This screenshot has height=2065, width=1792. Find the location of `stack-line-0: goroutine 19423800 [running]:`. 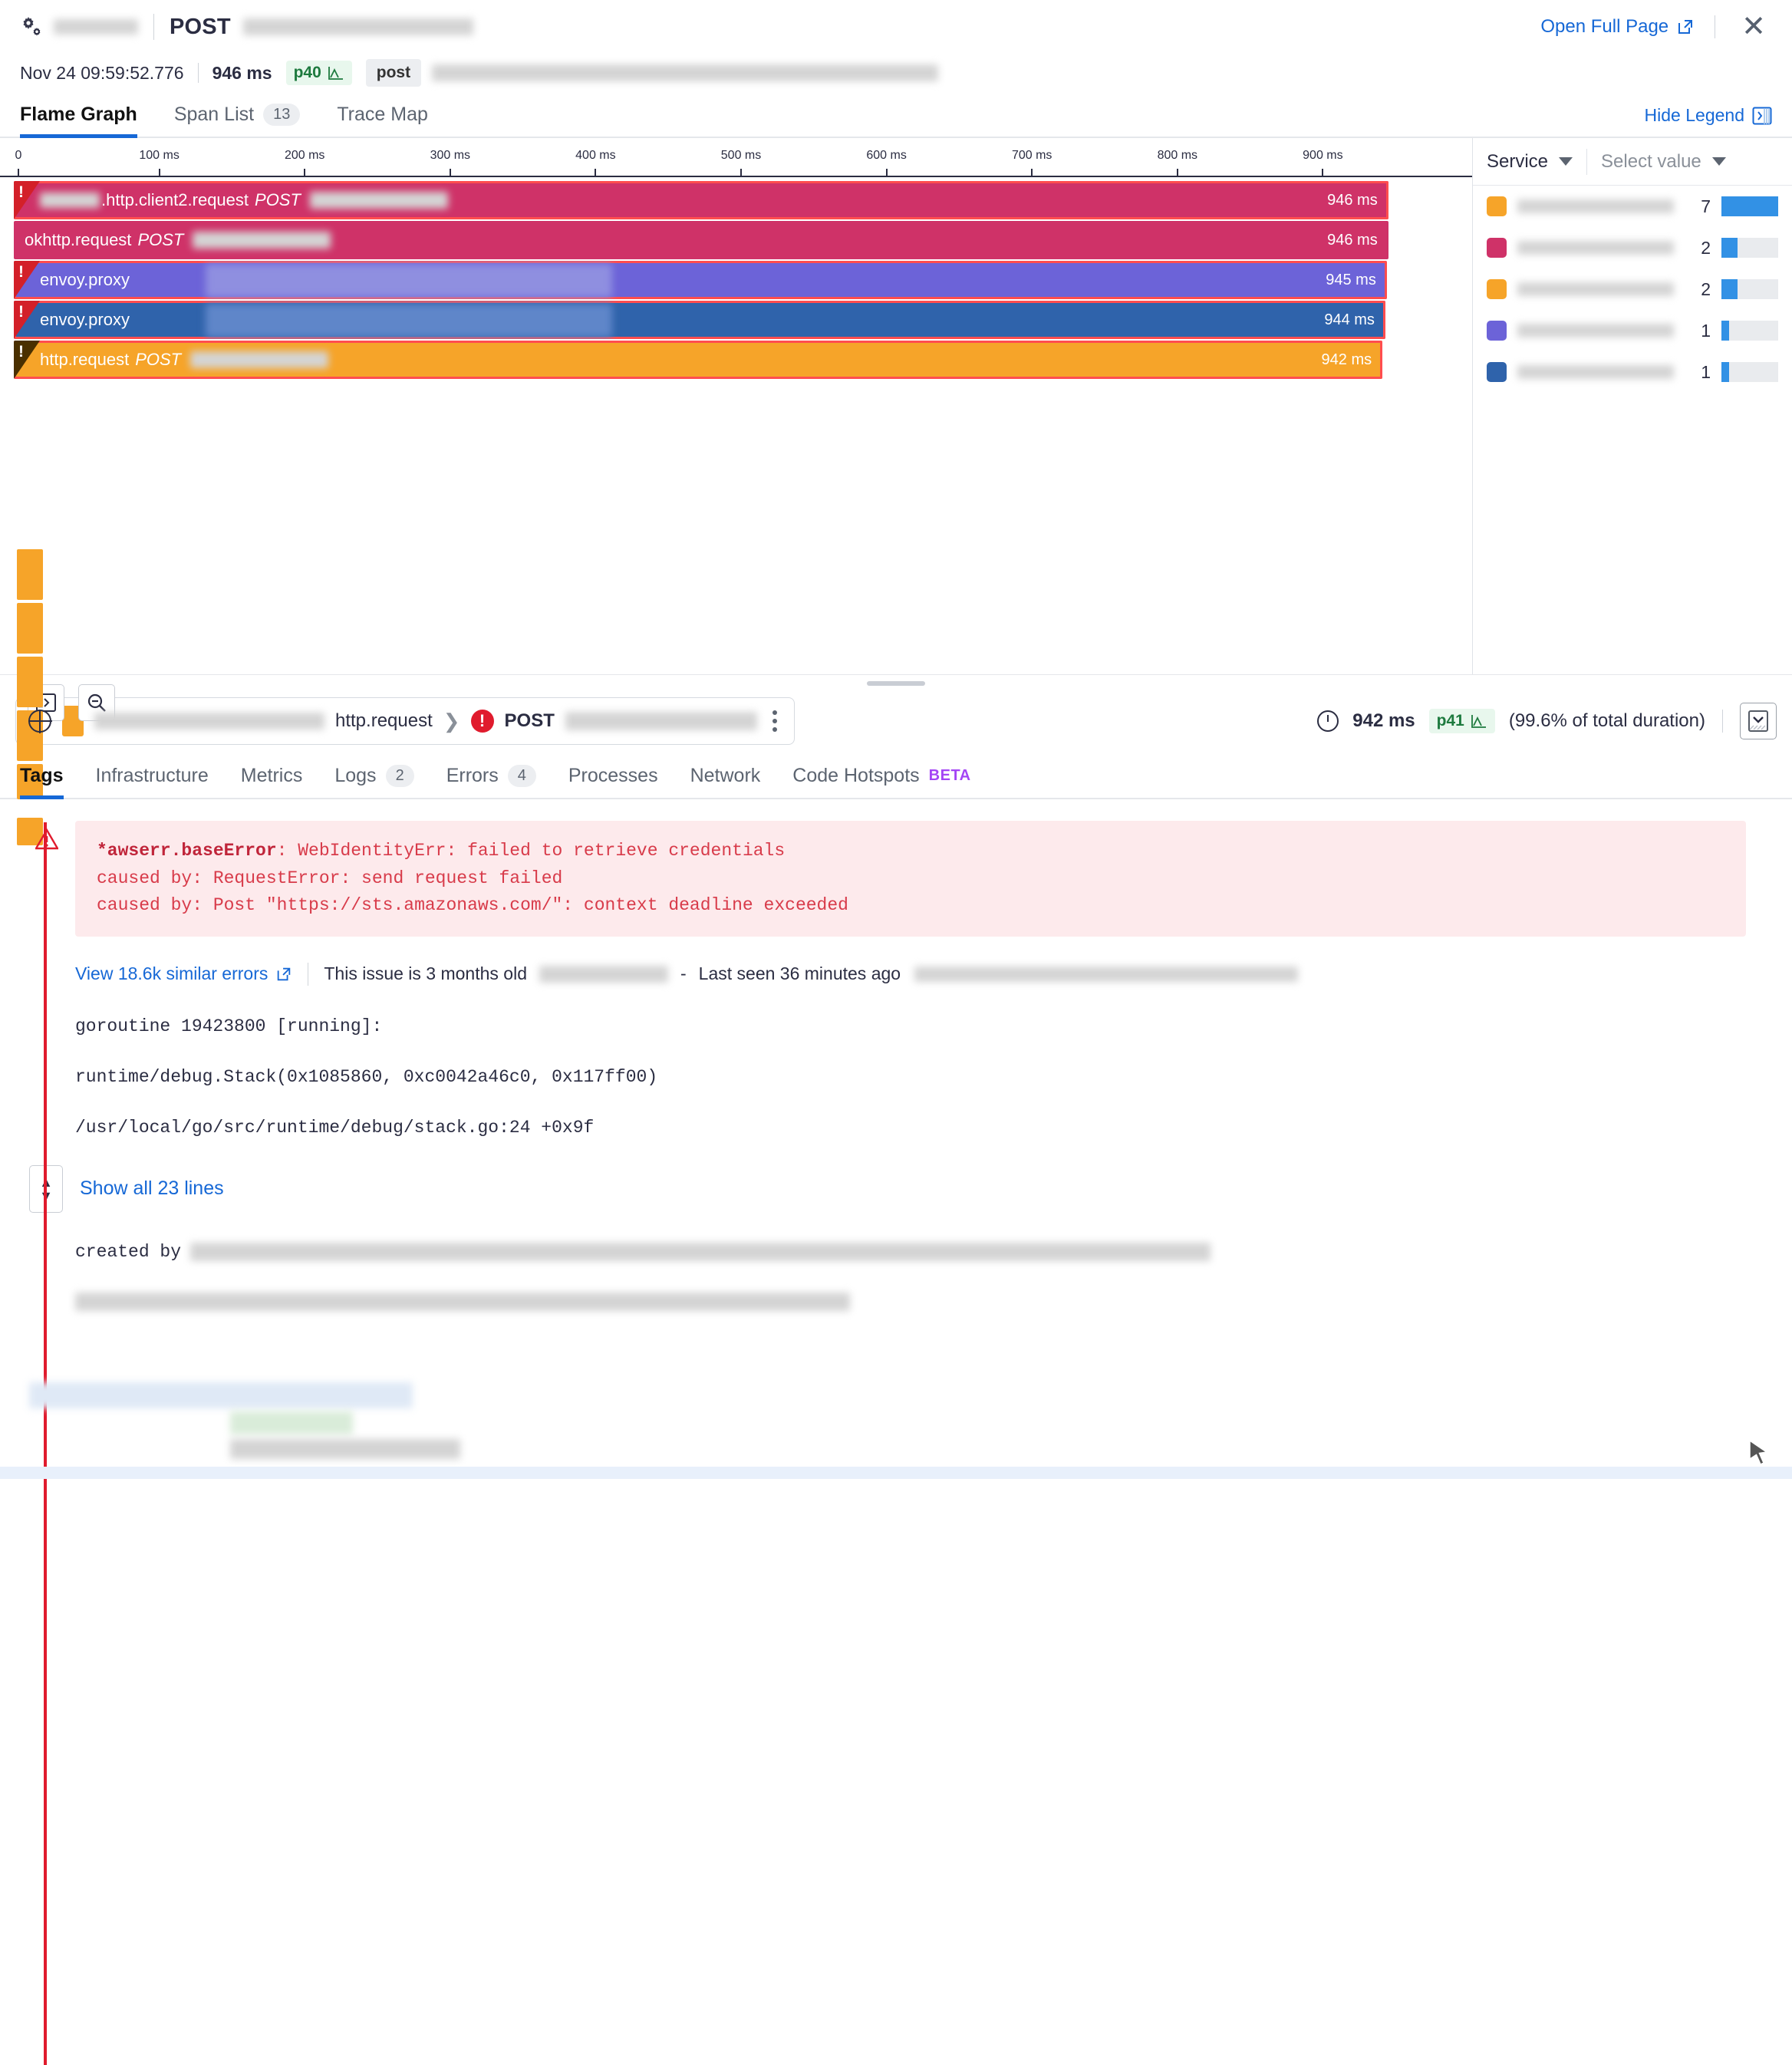

stack-line-0: goroutine 19423800 [running]: is located at coordinates (229, 1026).